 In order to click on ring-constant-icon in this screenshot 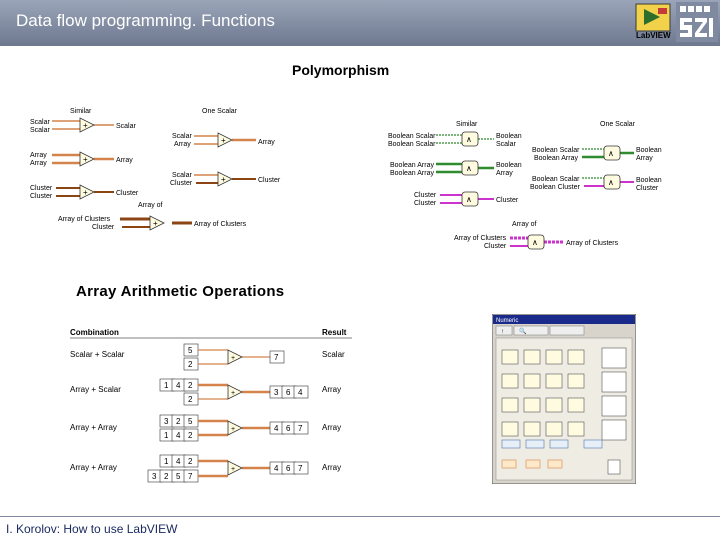, I will do `click(535, 444)`.